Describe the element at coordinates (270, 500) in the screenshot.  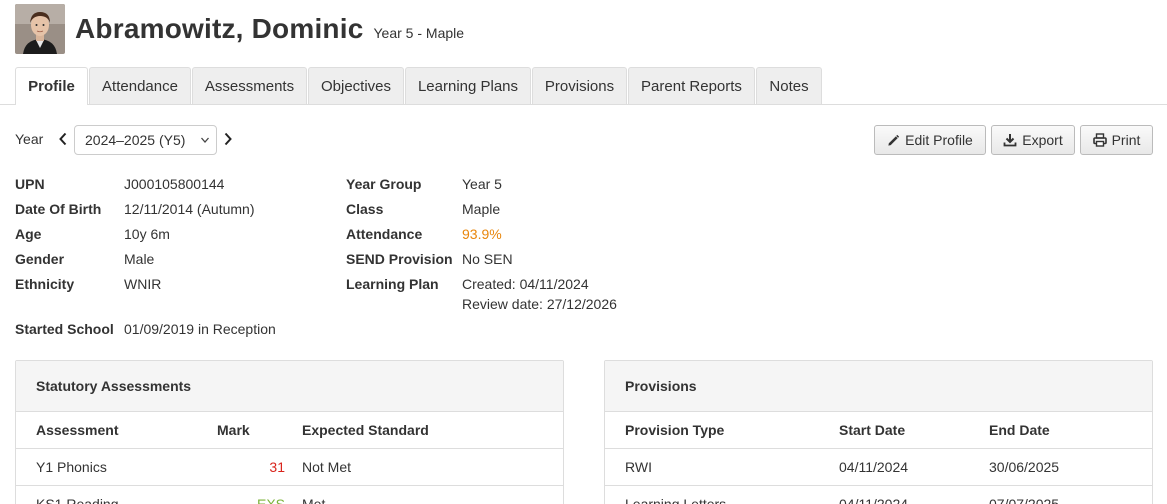
I see `assessment-mark: EXS` at that location.